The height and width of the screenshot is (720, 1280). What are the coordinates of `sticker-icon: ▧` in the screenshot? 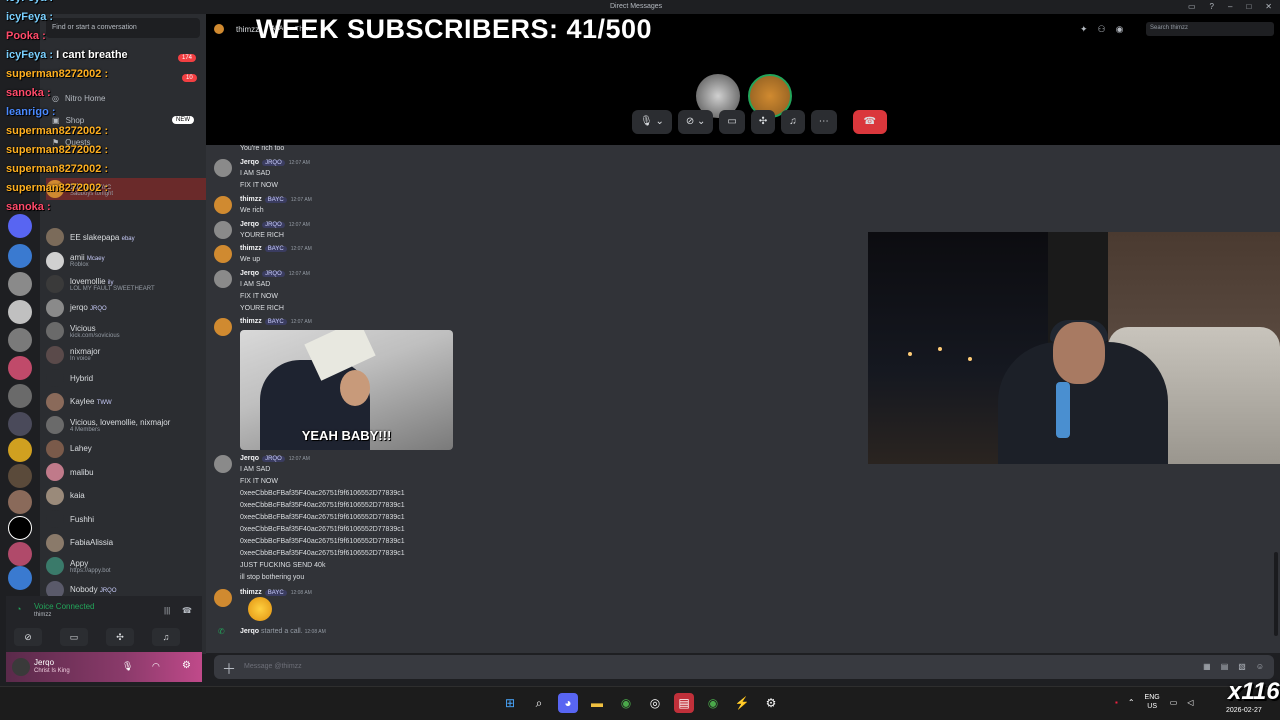 It's located at (1242, 666).